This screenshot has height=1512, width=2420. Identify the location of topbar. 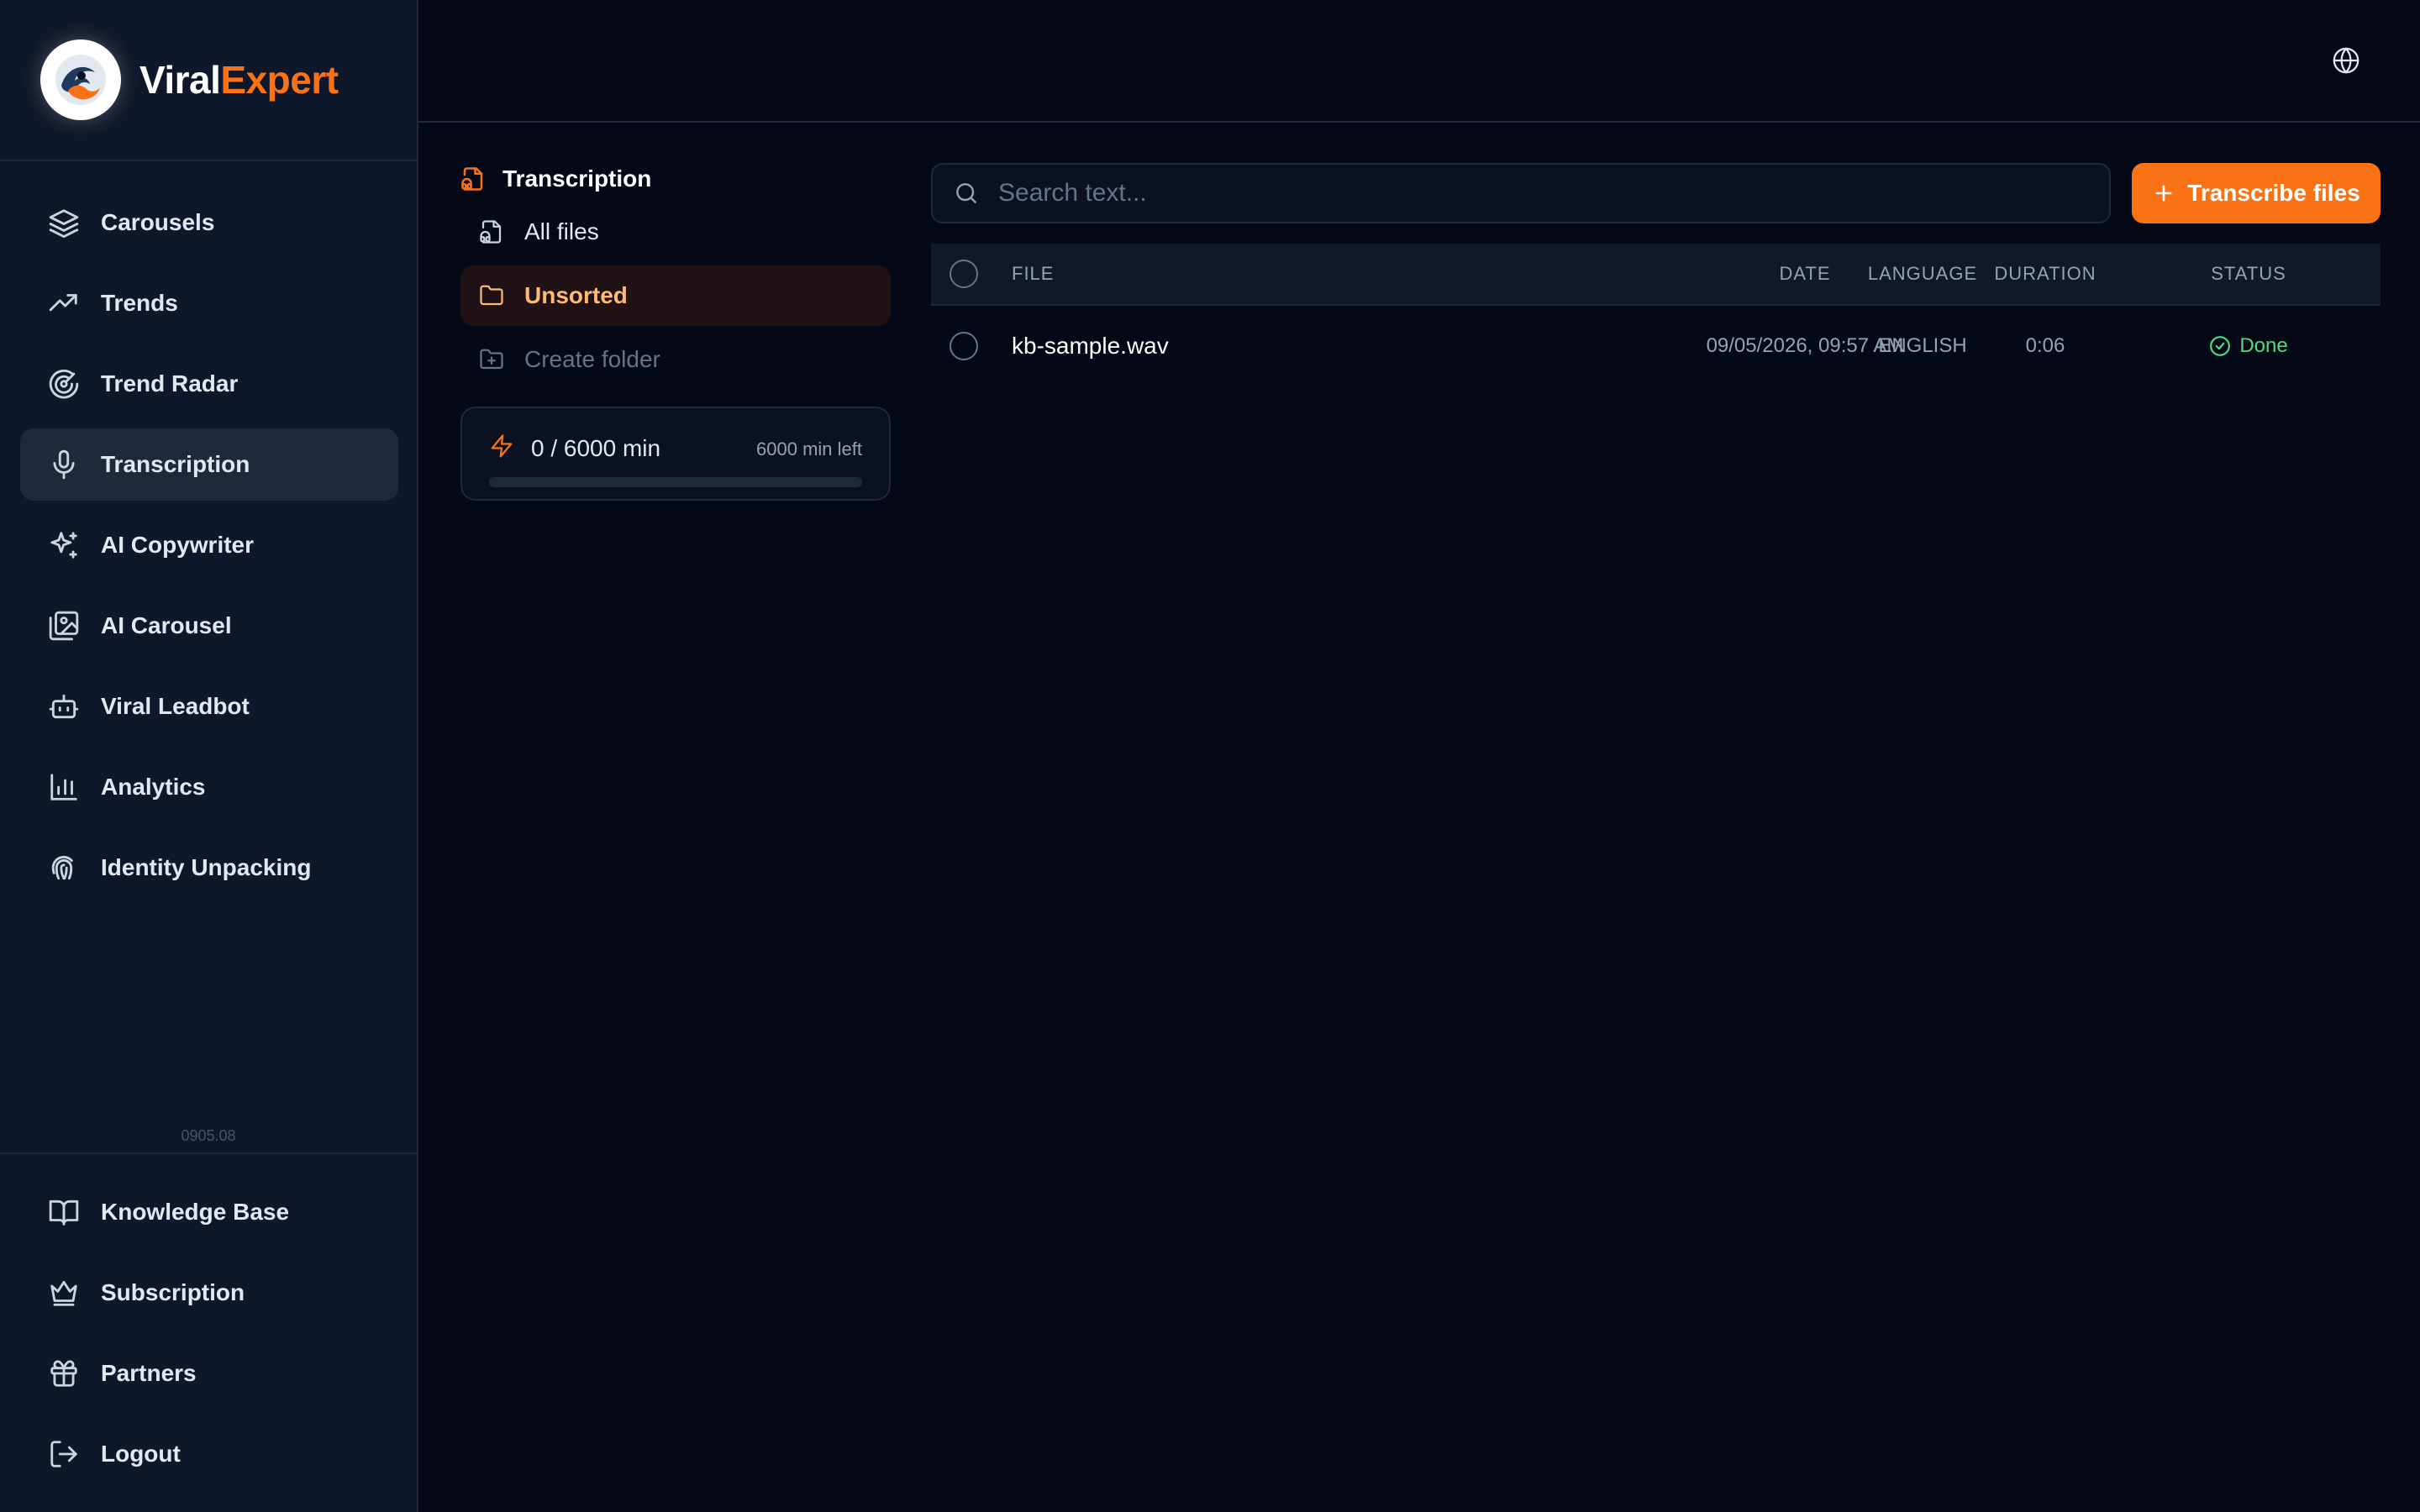
(1419, 61).